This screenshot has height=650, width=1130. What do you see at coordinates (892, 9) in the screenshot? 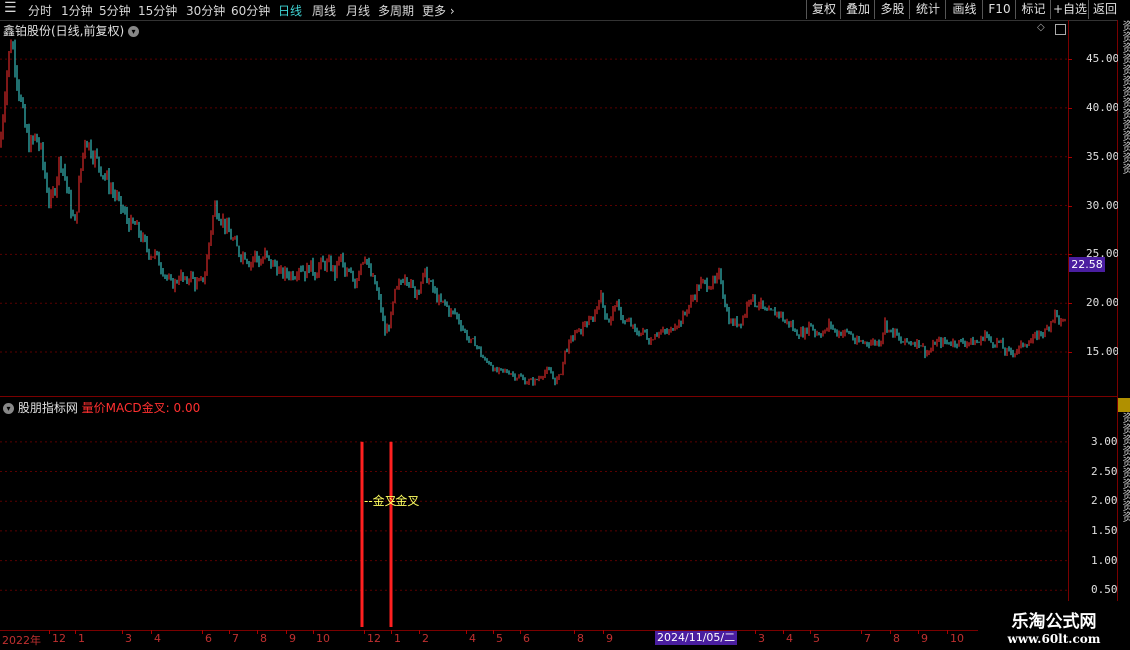
I see `toolbar-button-2: 多股` at bounding box center [892, 9].